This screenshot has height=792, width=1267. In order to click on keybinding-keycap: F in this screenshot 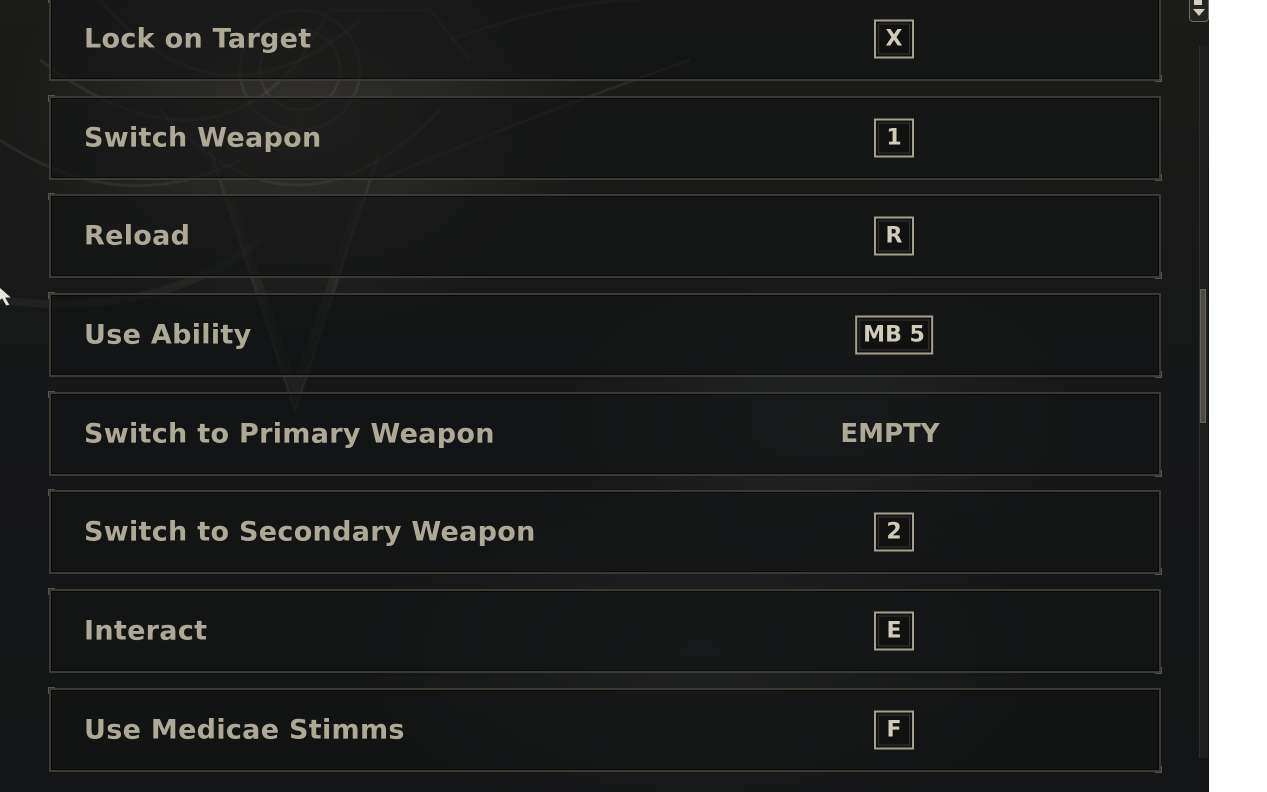, I will do `click(894, 730)`.